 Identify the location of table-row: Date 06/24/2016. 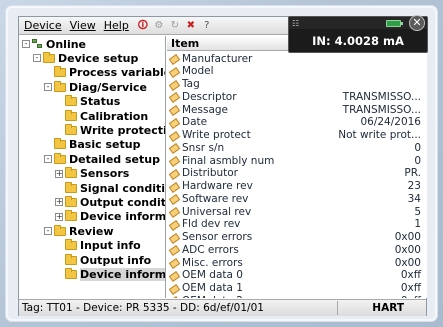
(297, 122).